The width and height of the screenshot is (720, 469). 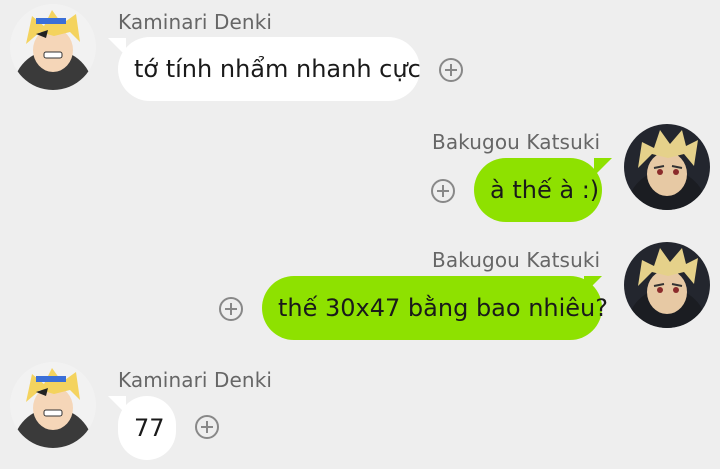 I want to click on message-bubble: thế 30x47 bằng bao nhiêu?, so click(x=435, y=308).